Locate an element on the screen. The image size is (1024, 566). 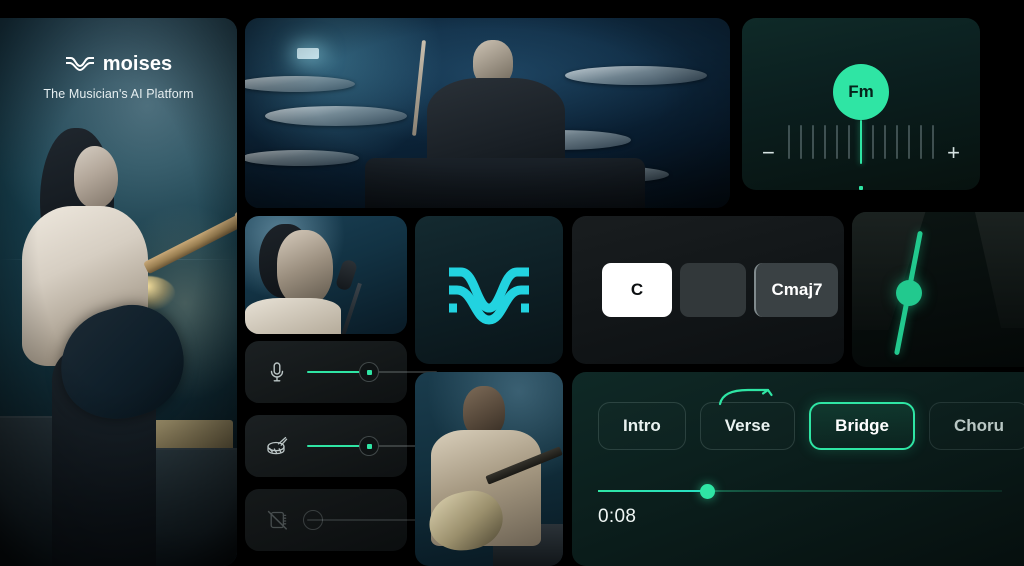
section-label: Verse is located at coordinates (747, 425).